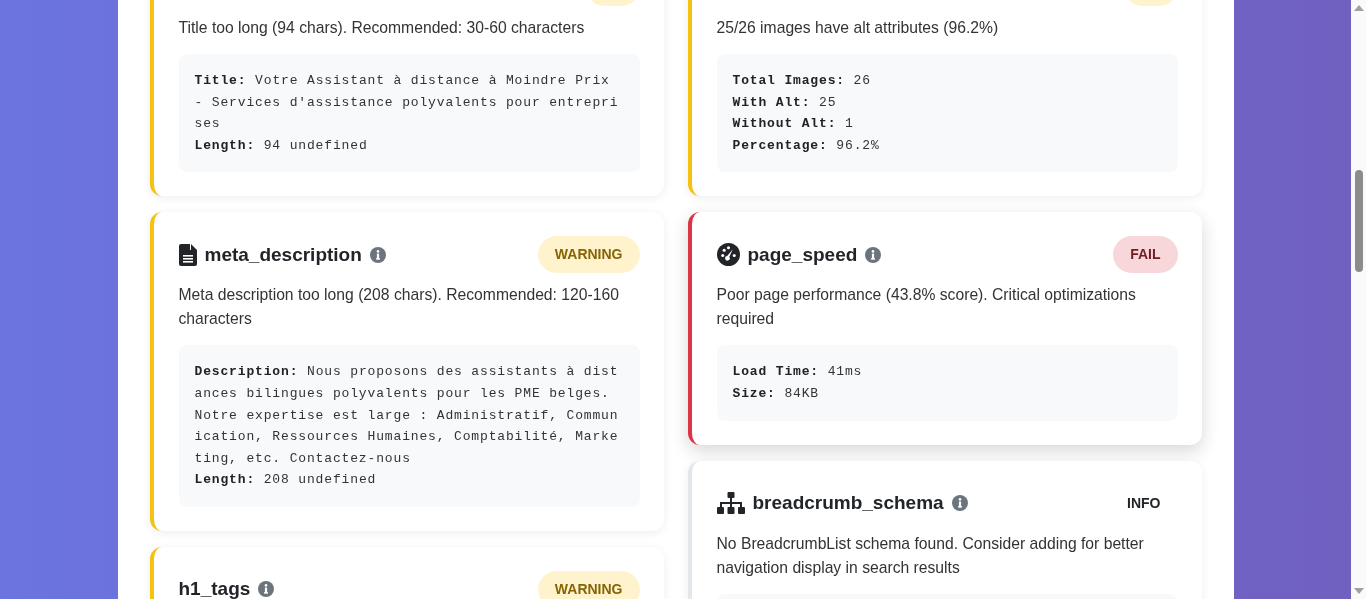  Describe the element at coordinates (785, 102) in the screenshot. I see `detail-line: With Alt: 25` at that location.